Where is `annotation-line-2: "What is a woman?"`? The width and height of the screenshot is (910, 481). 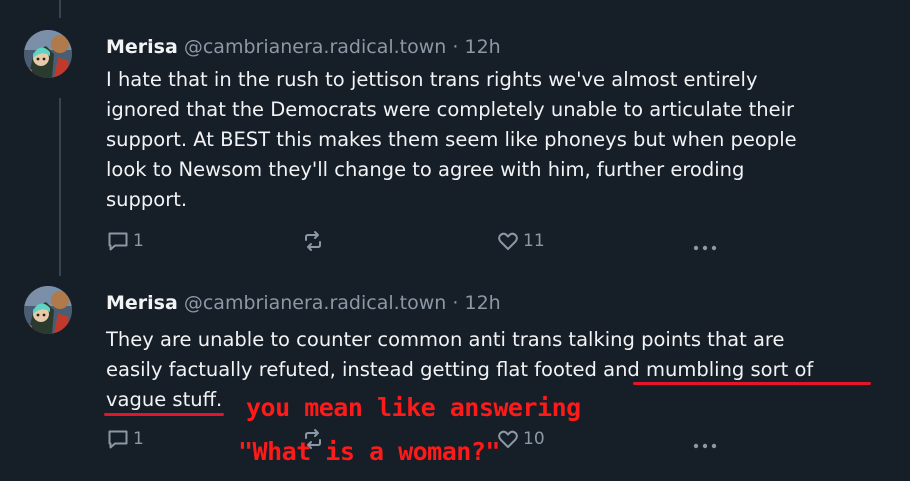
annotation-line-2: "What is a woman?" is located at coordinates (369, 451).